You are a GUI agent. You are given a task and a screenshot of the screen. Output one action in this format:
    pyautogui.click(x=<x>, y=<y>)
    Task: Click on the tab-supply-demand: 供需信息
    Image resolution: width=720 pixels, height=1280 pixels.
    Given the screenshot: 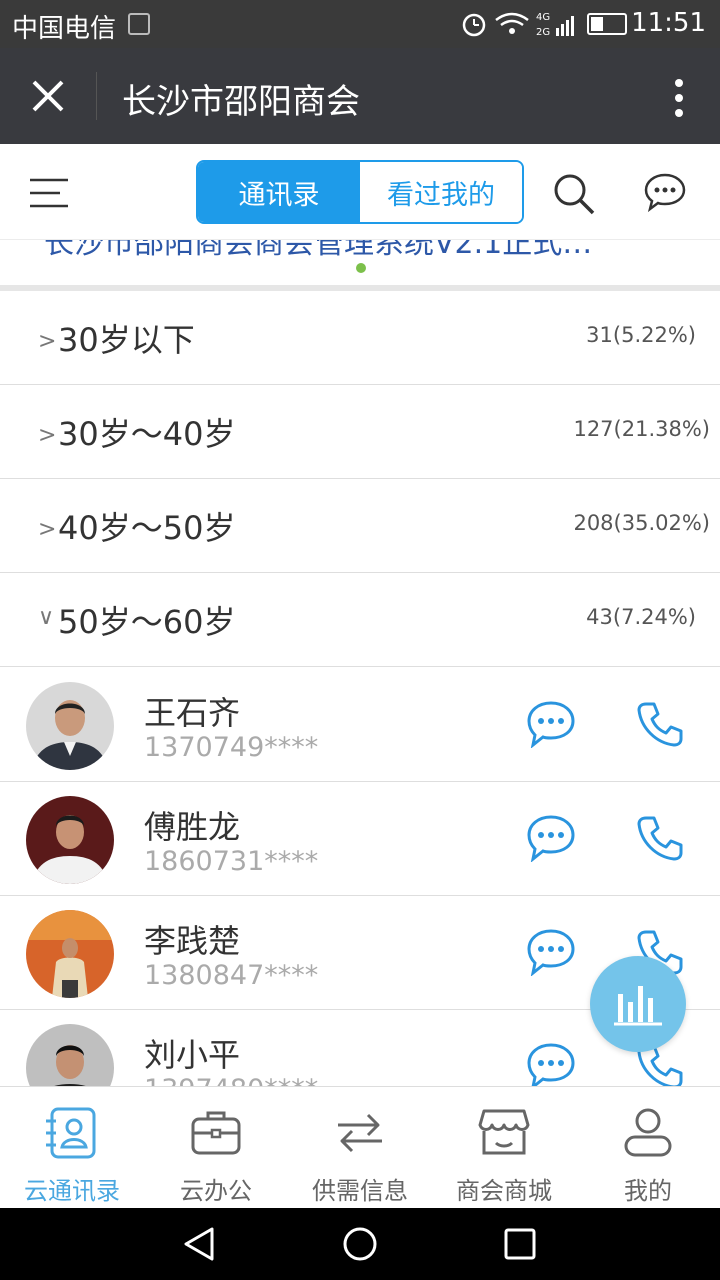 What is the action you would take?
    pyautogui.click(x=360, y=1147)
    